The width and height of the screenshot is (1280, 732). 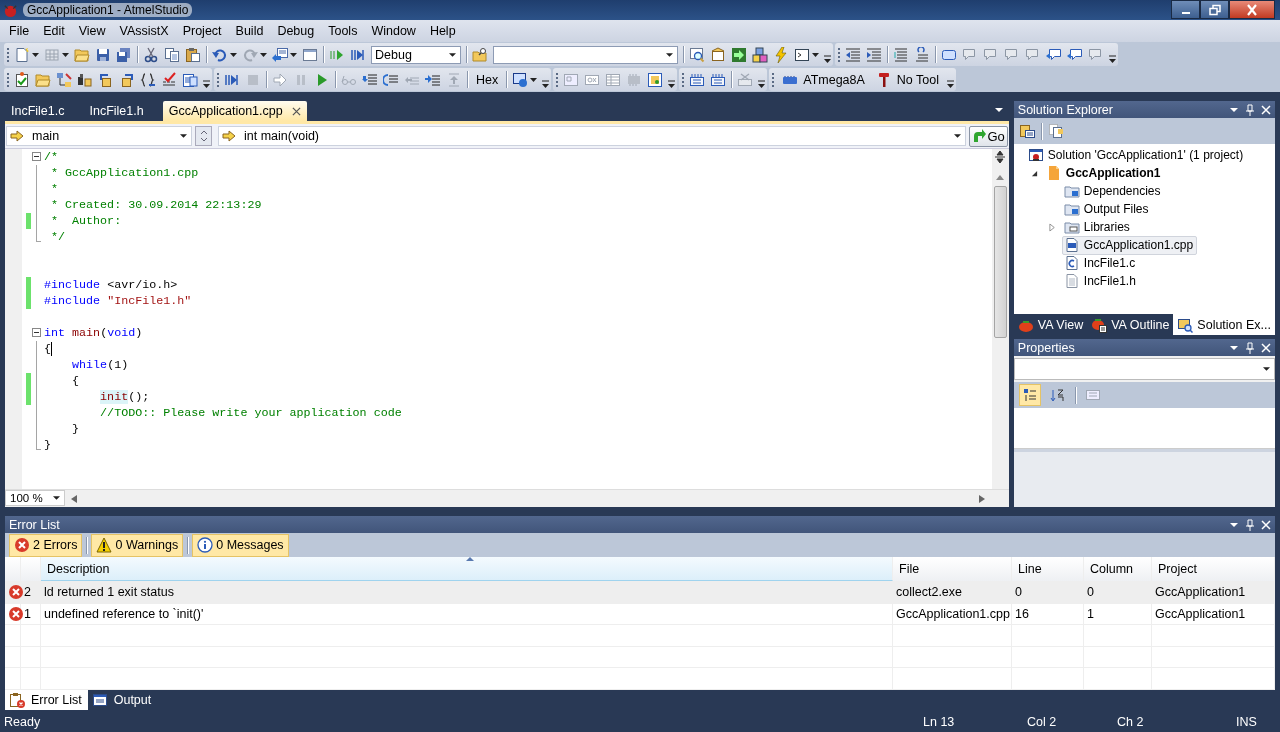 What do you see at coordinates (172, 54) in the screenshot?
I see `copy-icon` at bounding box center [172, 54].